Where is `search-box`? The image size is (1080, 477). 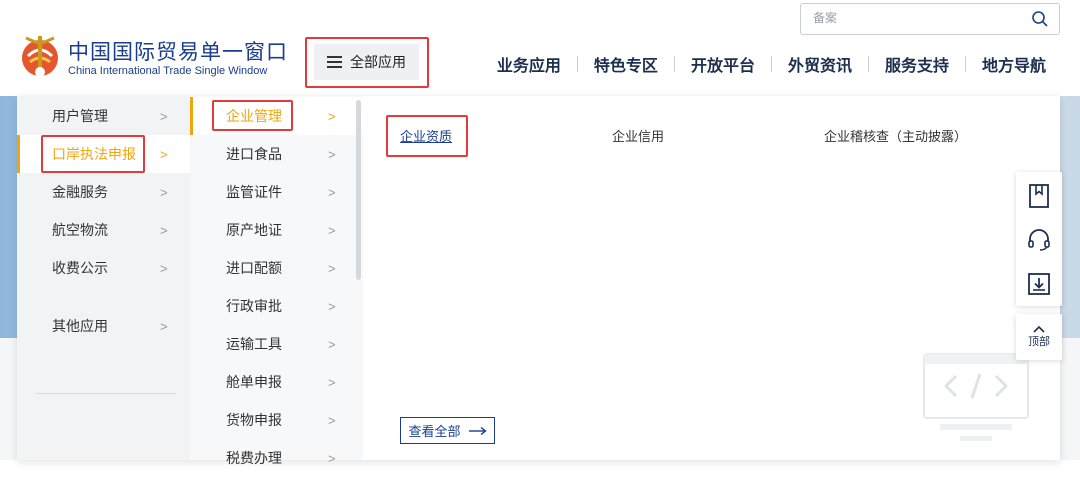
search-box is located at coordinates (930, 19).